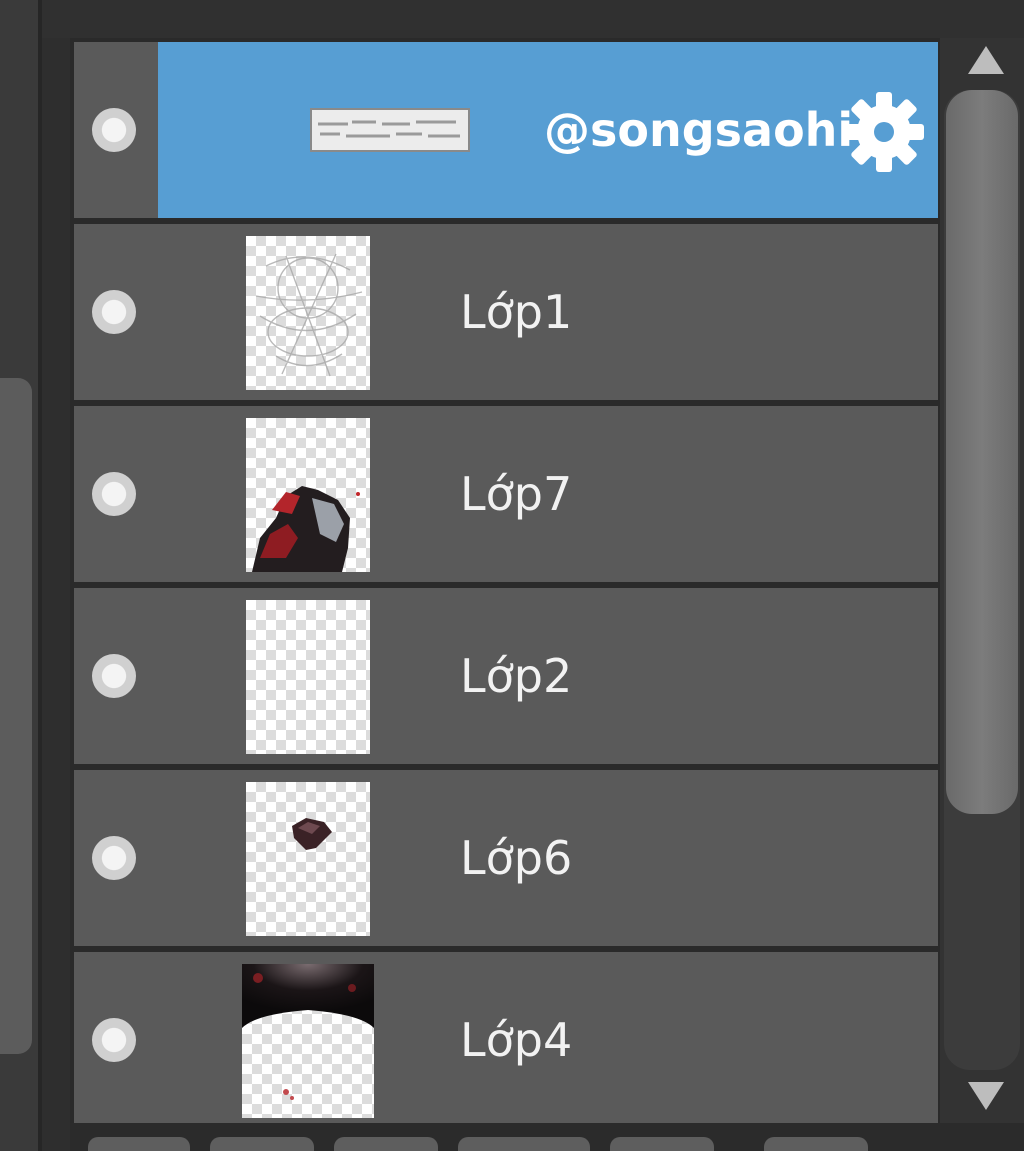  What do you see at coordinates (699, 130) in the screenshot?
I see `layer-name: @songsaohi` at bounding box center [699, 130].